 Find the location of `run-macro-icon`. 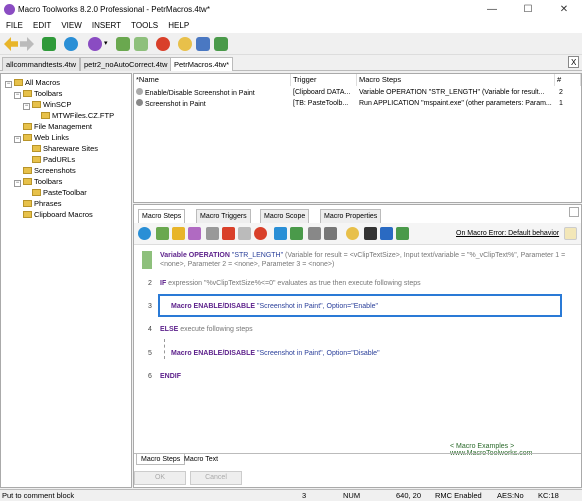

run-macro-icon is located at coordinates (95, 44).